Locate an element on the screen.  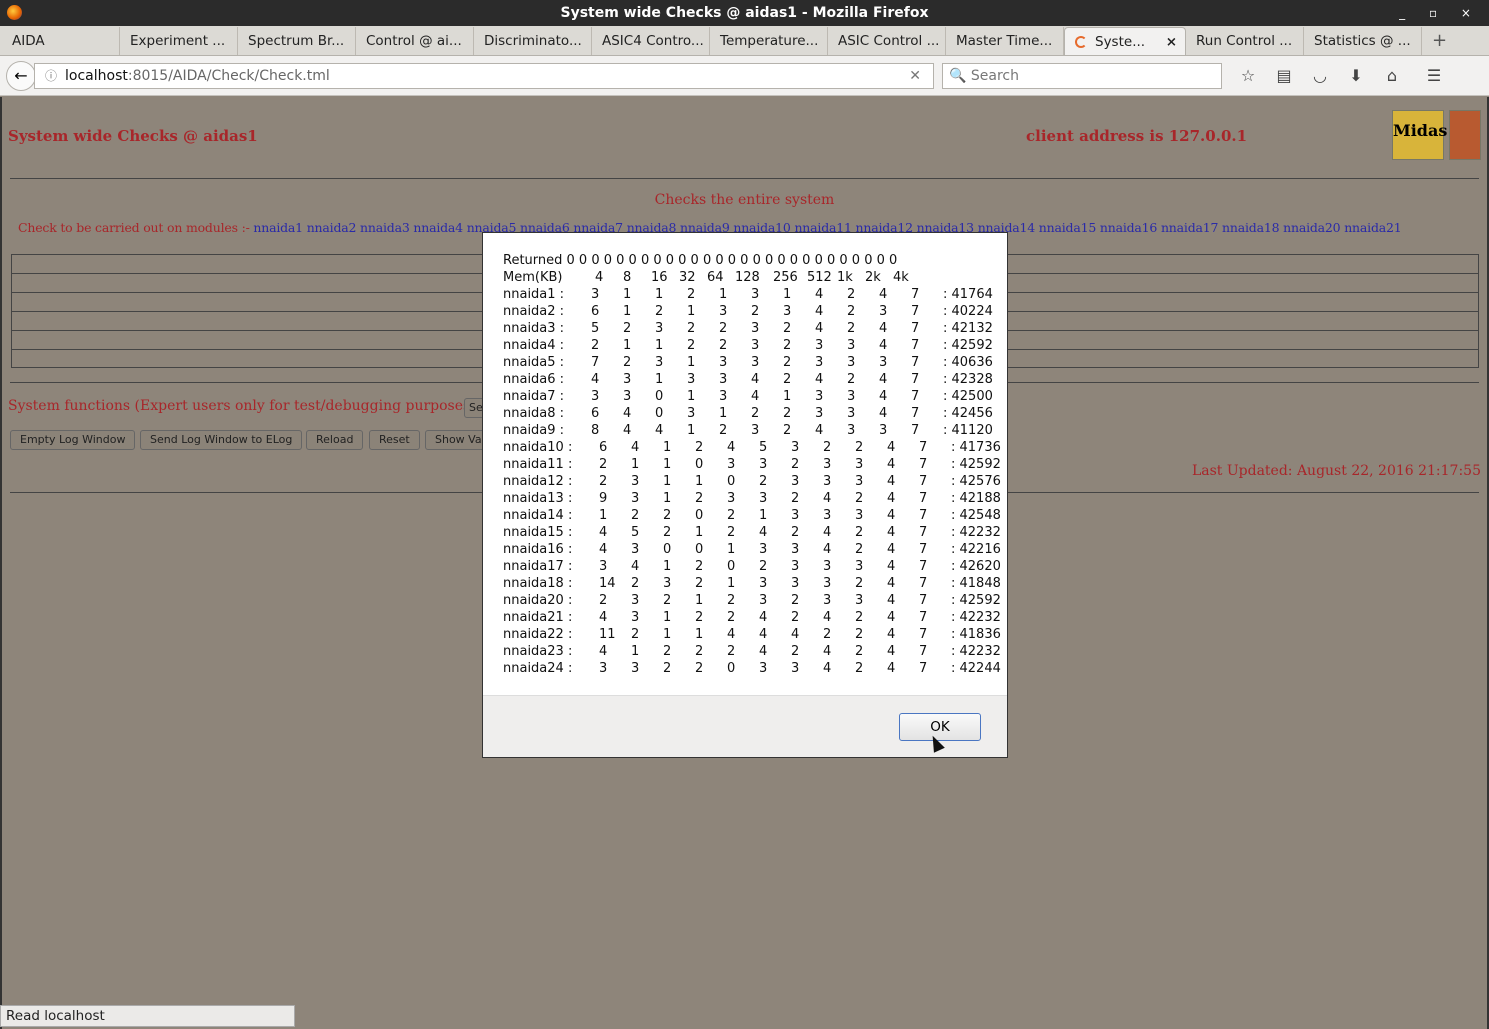
new-tab-button: + is located at coordinates (1440, 41).